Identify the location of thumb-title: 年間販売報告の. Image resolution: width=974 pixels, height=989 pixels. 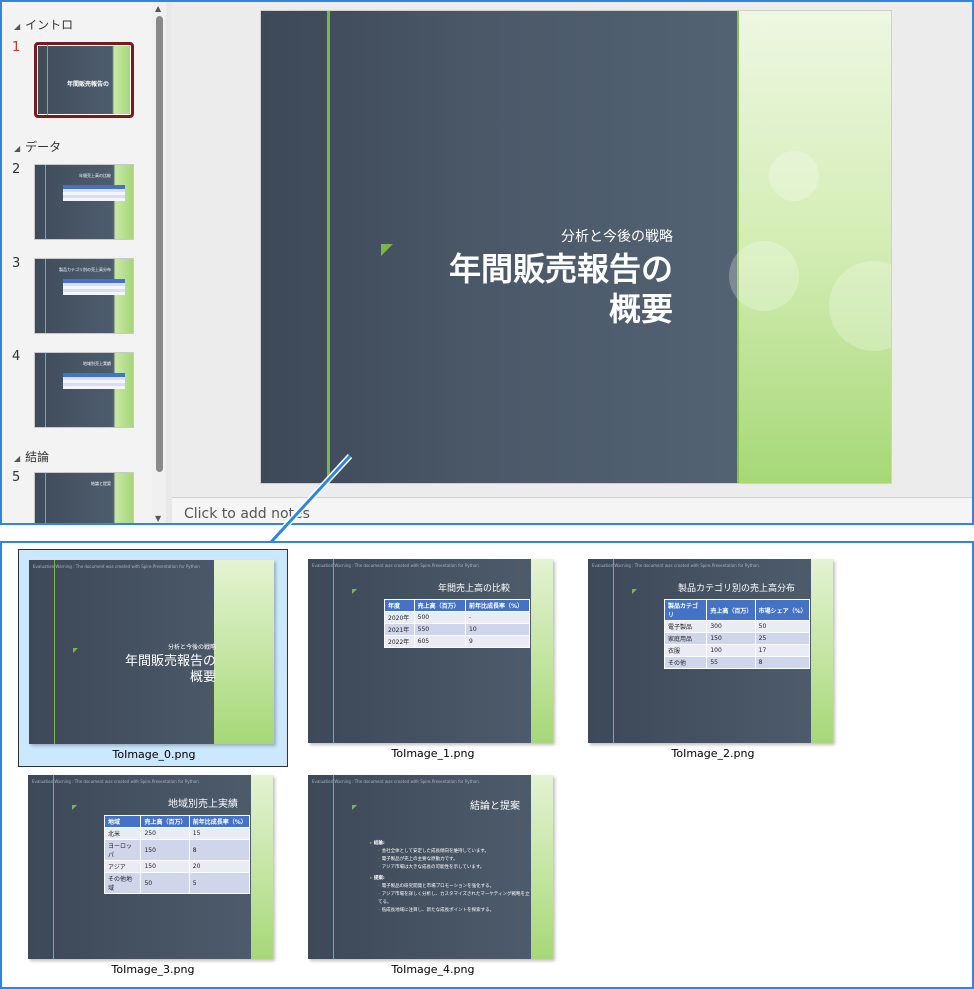
(87, 84).